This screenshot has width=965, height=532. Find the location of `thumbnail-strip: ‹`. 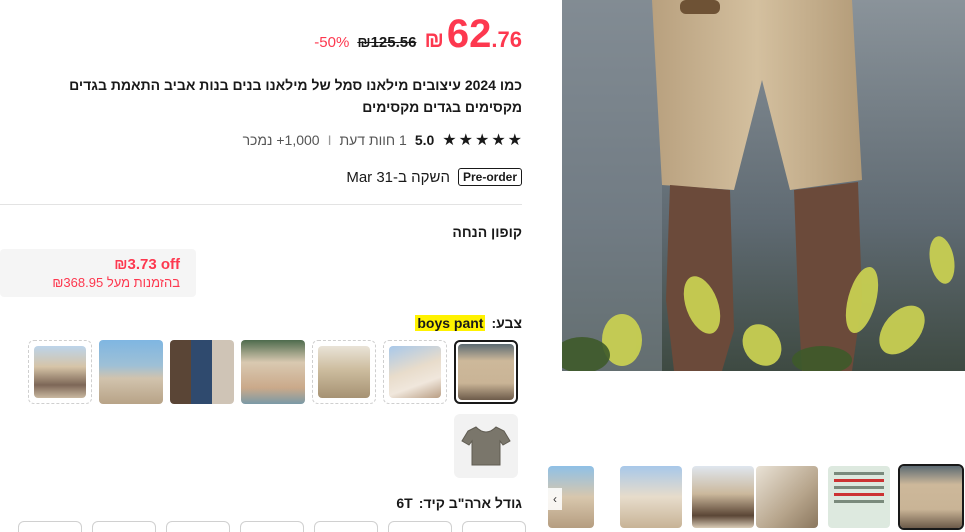

thumbnail-strip: ‹ is located at coordinates (756, 498).